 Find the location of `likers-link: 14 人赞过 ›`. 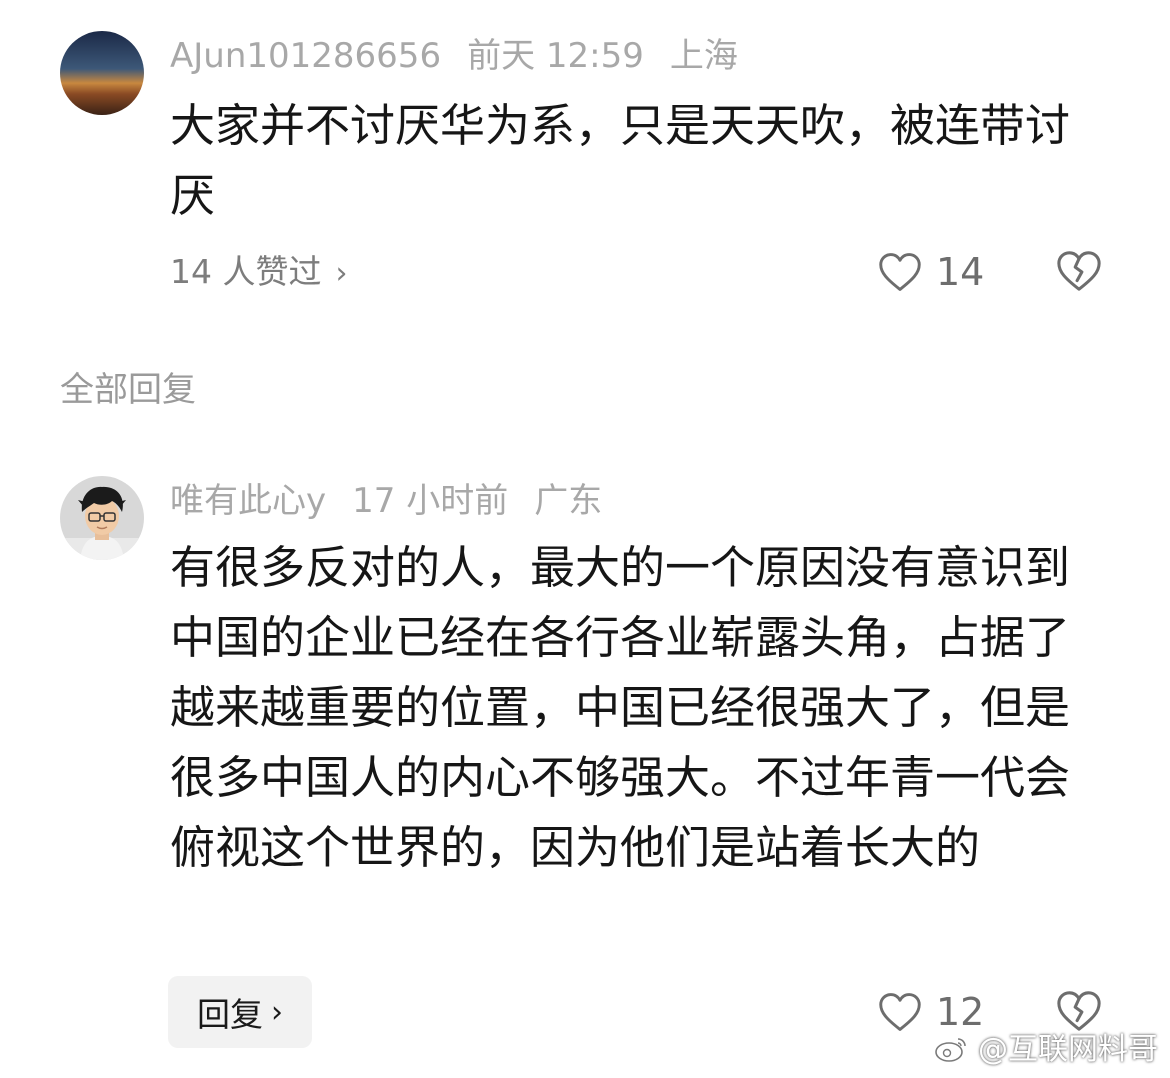

likers-link: 14 人赞过 › is located at coordinates (258, 273).